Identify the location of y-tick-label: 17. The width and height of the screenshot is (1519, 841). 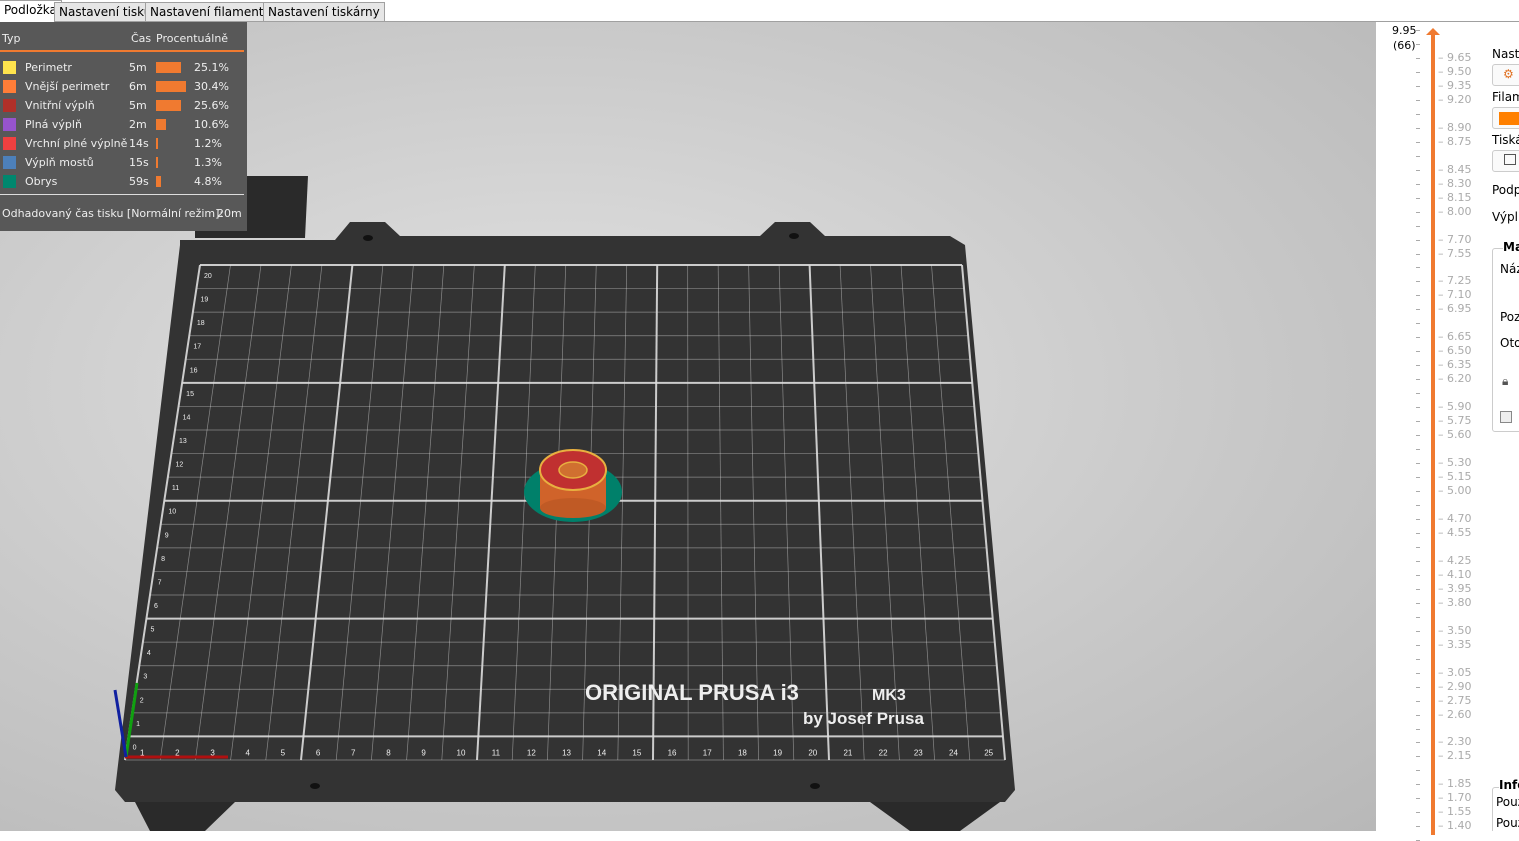
(197, 347).